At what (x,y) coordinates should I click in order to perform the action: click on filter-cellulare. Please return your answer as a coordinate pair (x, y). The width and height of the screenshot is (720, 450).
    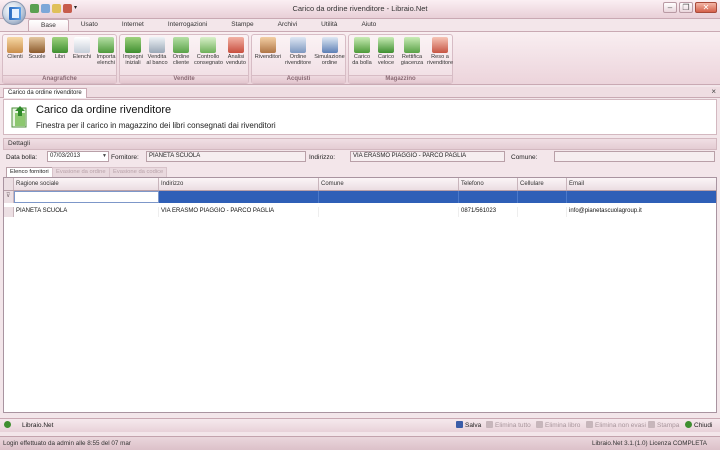
    Looking at the image, I should click on (542, 197).